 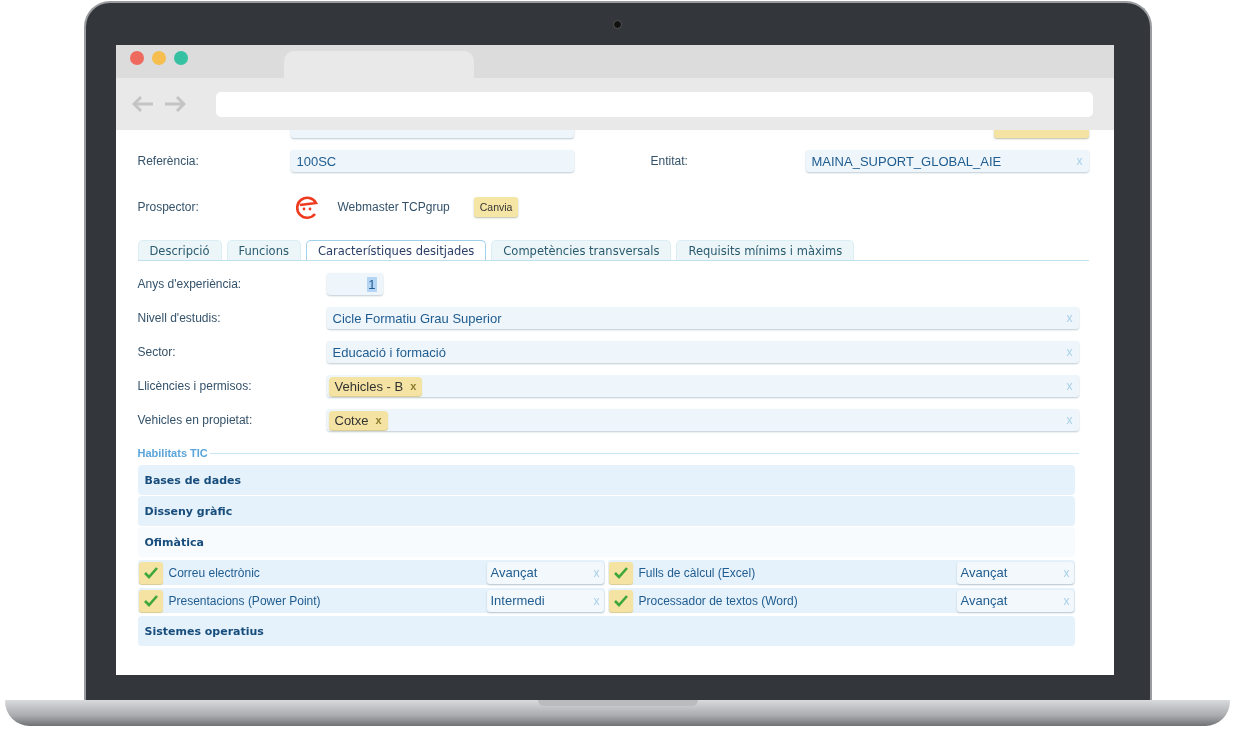 I want to click on accordion-header: Sistemes operatius, so click(x=606, y=631).